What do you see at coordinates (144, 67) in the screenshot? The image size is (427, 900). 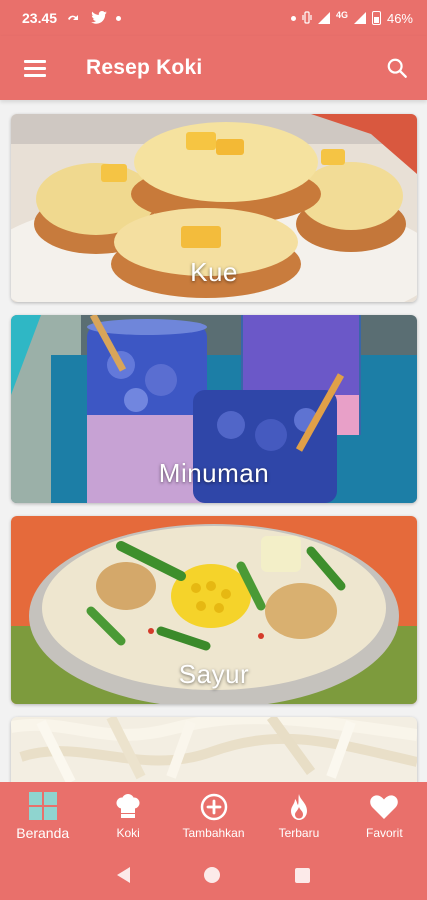 I see `app-title: Resep Koki` at bounding box center [144, 67].